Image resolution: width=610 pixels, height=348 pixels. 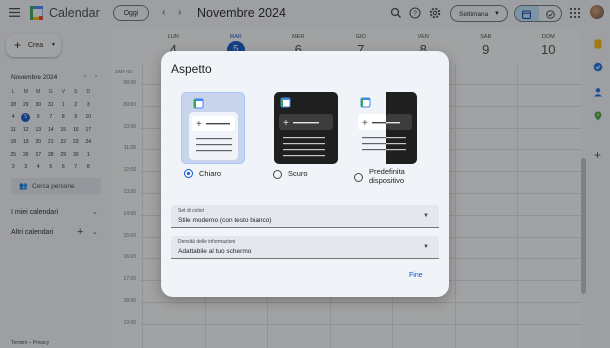 What do you see at coordinates (215, 251) in the screenshot?
I see `density-value: Adattabile al tuo schermo` at bounding box center [215, 251].